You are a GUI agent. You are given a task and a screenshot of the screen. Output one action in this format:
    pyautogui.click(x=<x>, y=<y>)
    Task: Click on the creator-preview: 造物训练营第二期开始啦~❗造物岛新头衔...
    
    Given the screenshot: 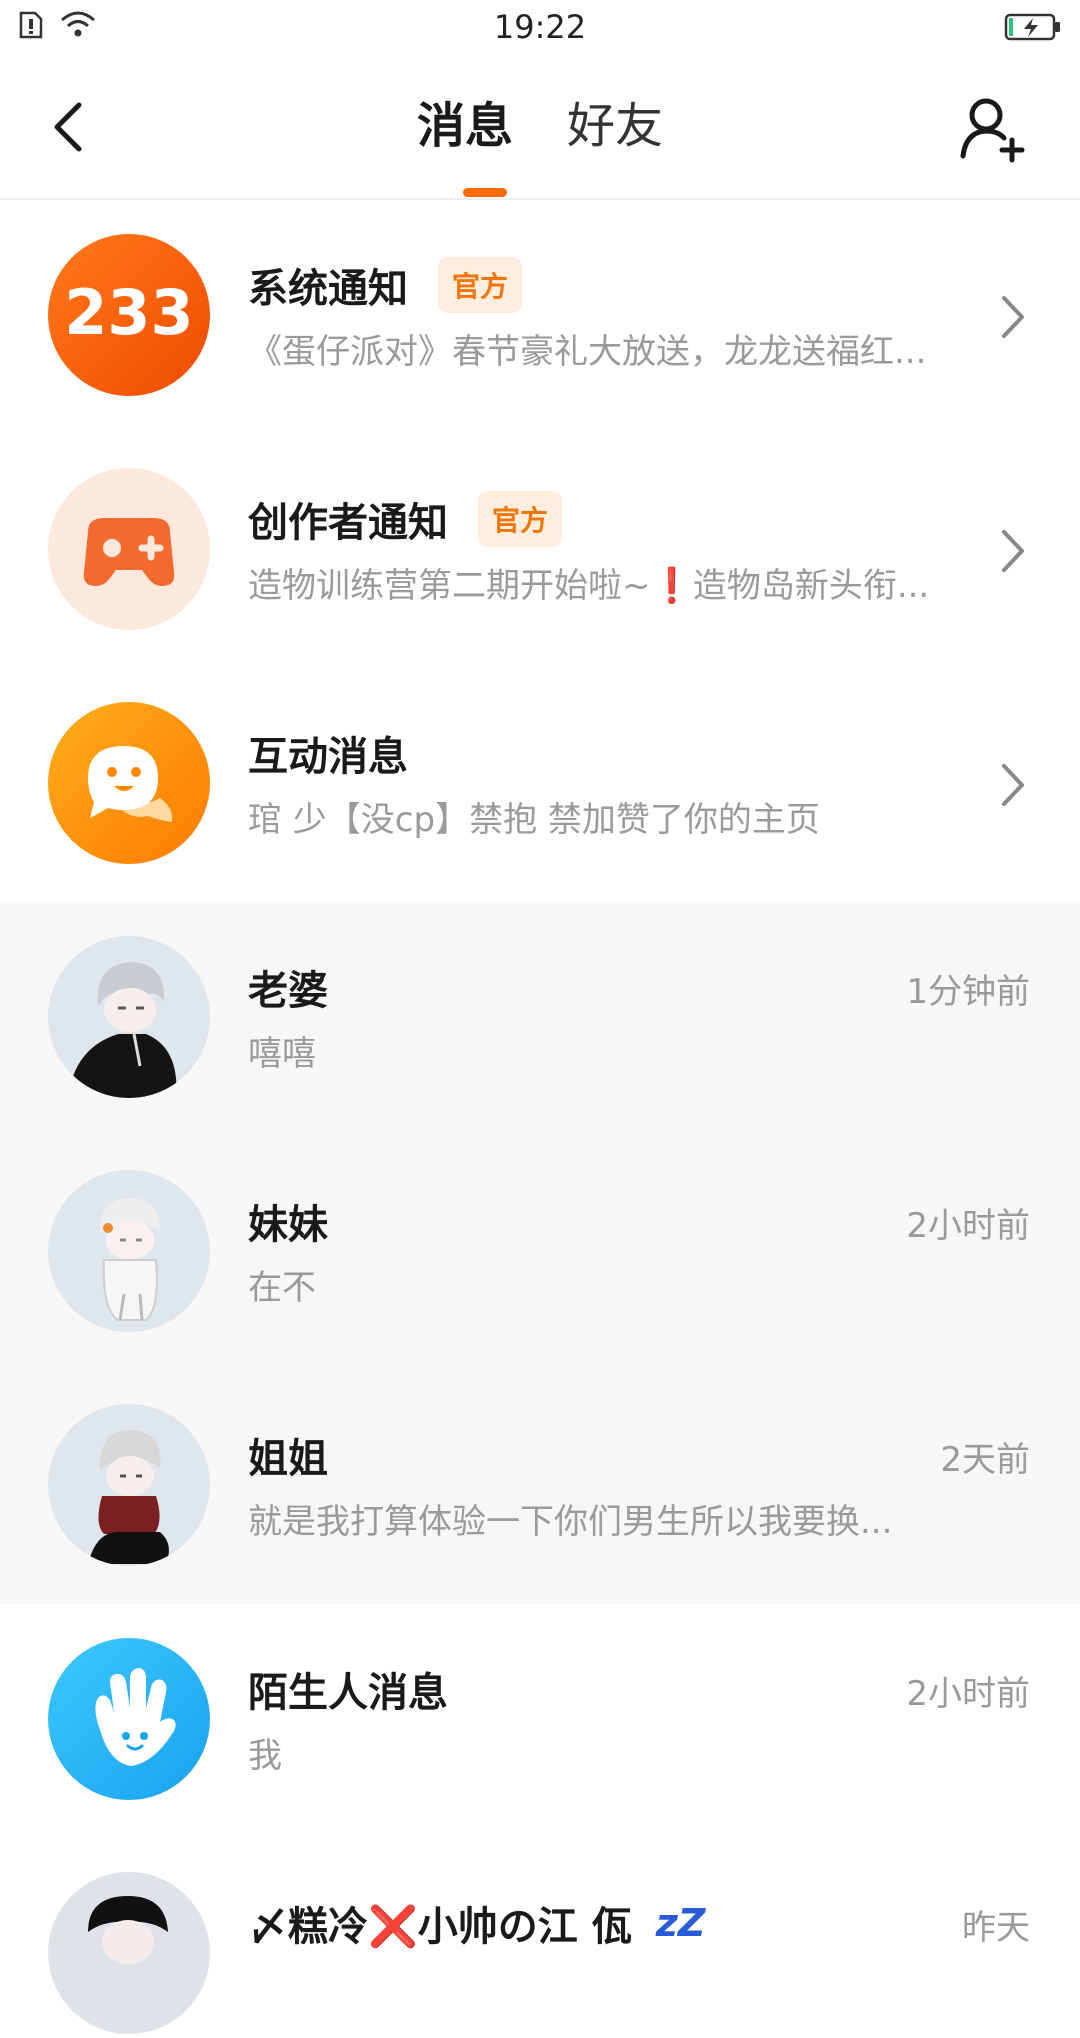 What is the action you would take?
    pyautogui.click(x=589, y=586)
    